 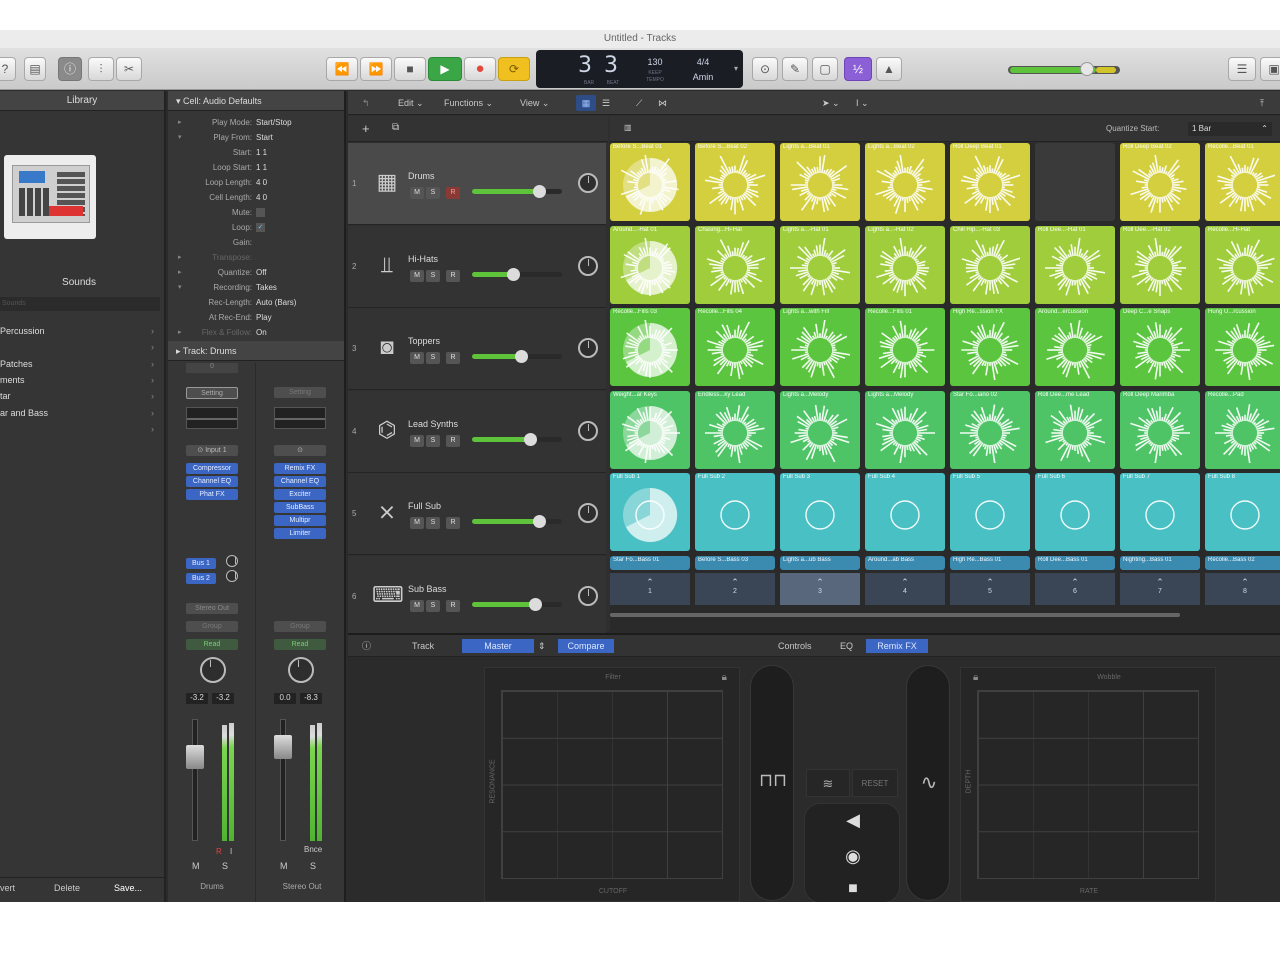 What do you see at coordinates (1160, 182) in the screenshot?
I see `loop-cell: Roll Deep Beat 02` at bounding box center [1160, 182].